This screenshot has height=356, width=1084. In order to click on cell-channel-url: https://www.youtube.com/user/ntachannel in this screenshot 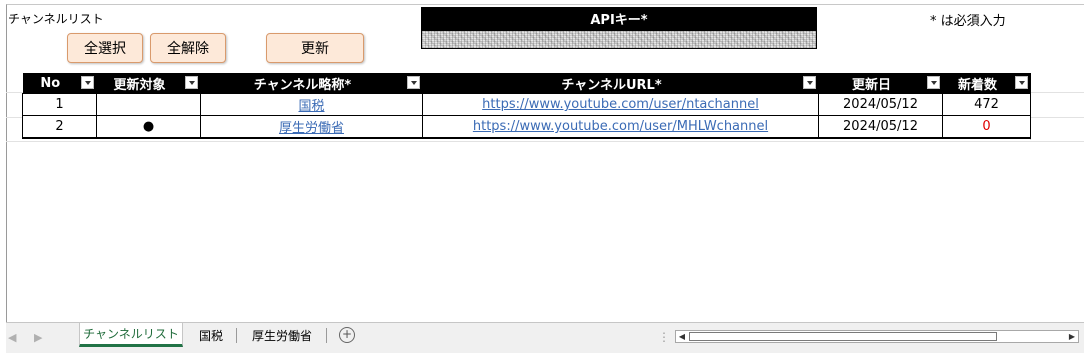, I will do `click(620, 104)`.